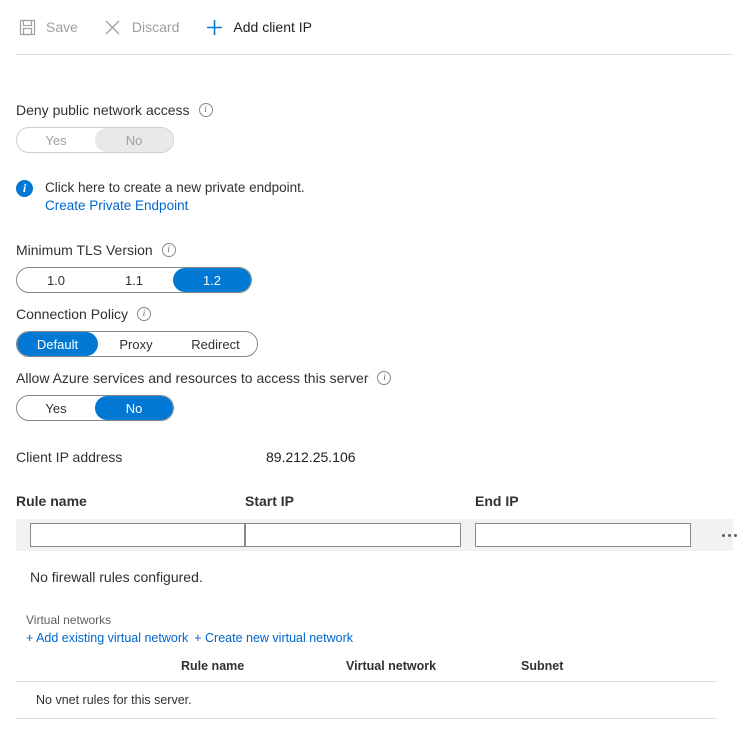 This screenshot has height=731, width=749. What do you see at coordinates (542, 666) in the screenshot?
I see `vnet-column-header-subnet: Subnet` at bounding box center [542, 666].